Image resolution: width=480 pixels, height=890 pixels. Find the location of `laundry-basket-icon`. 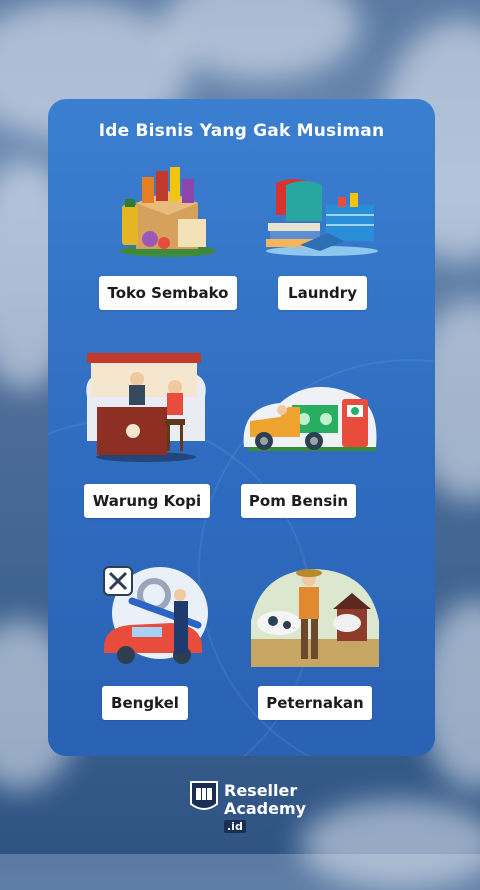

laundry-basket-icon is located at coordinates (322, 217).